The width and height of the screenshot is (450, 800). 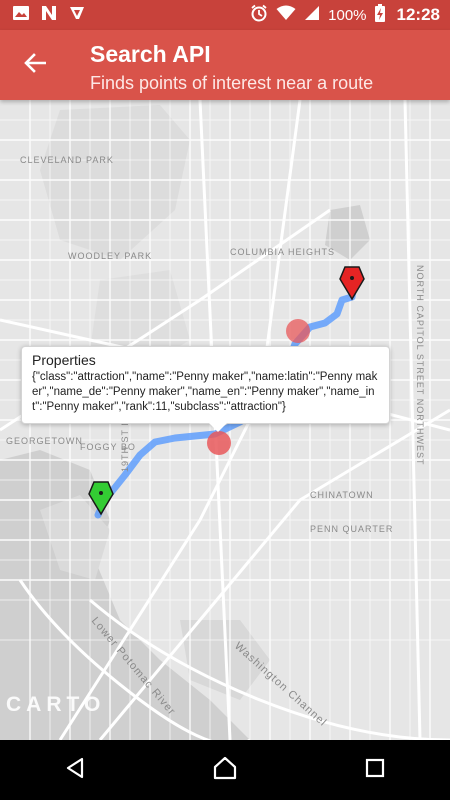 What do you see at coordinates (44, 441) in the screenshot?
I see `map-label: GEORGETOWN` at bounding box center [44, 441].